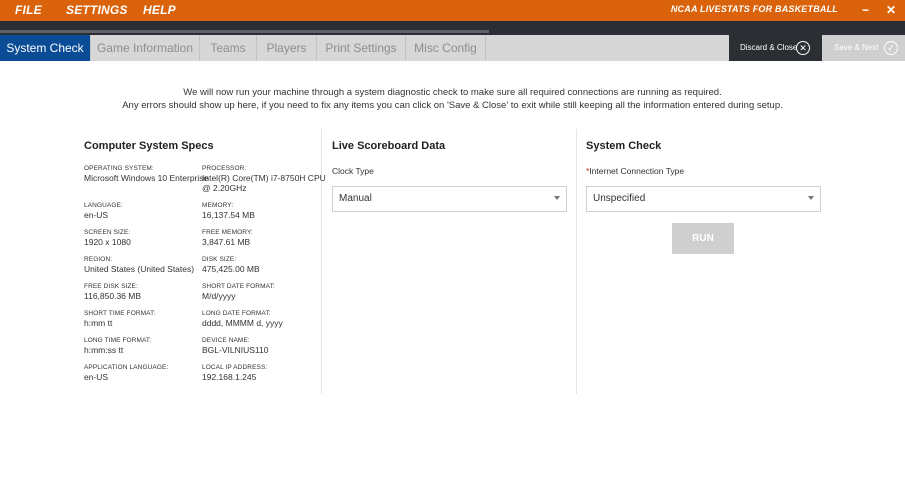 This screenshot has width=905, height=485. I want to click on spec-short-date-format: SHORT DATE FORMAT: M/d/yyyy, so click(264, 291).